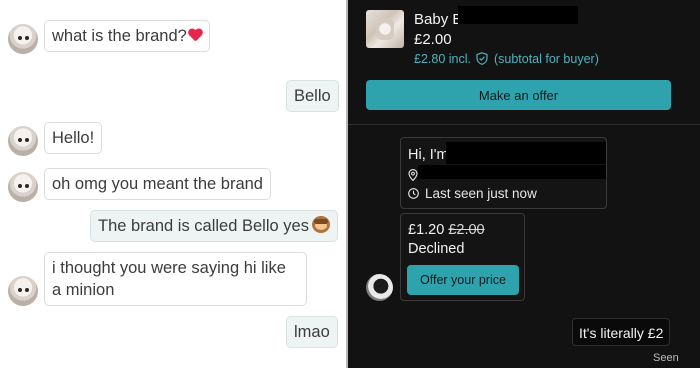 The image size is (700, 368). What do you see at coordinates (203, 226) in the screenshot?
I see `message-text: The brand is called Bello yes` at bounding box center [203, 226].